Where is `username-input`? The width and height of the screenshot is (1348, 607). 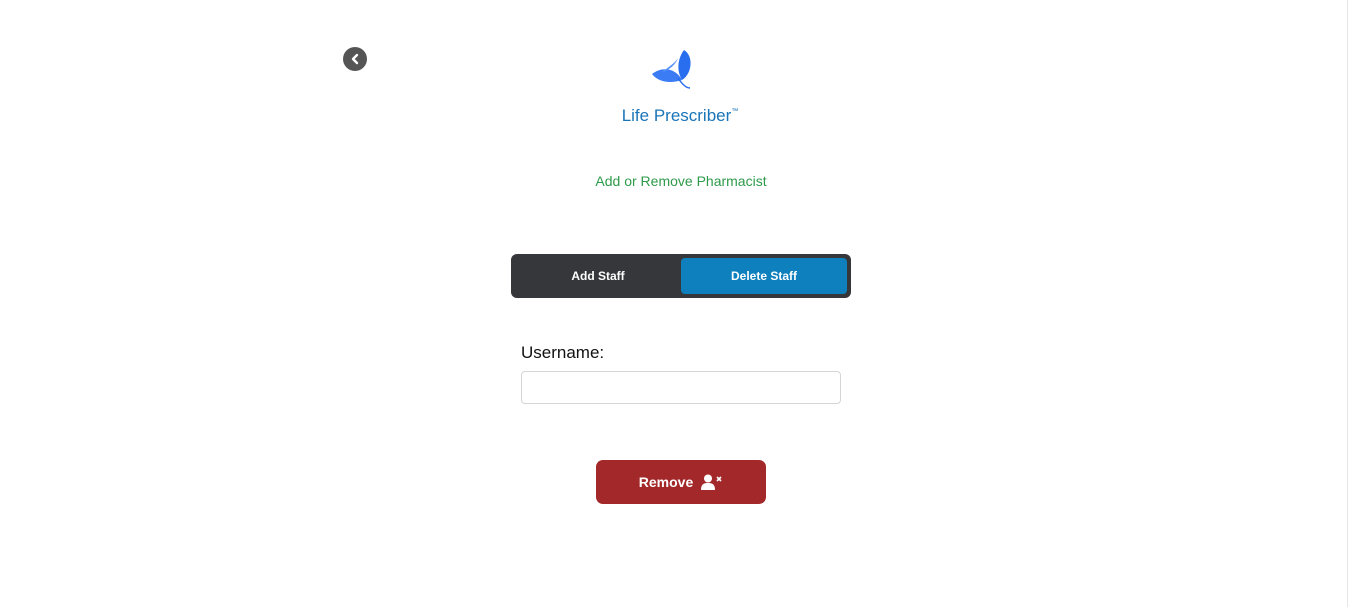 username-input is located at coordinates (681, 387).